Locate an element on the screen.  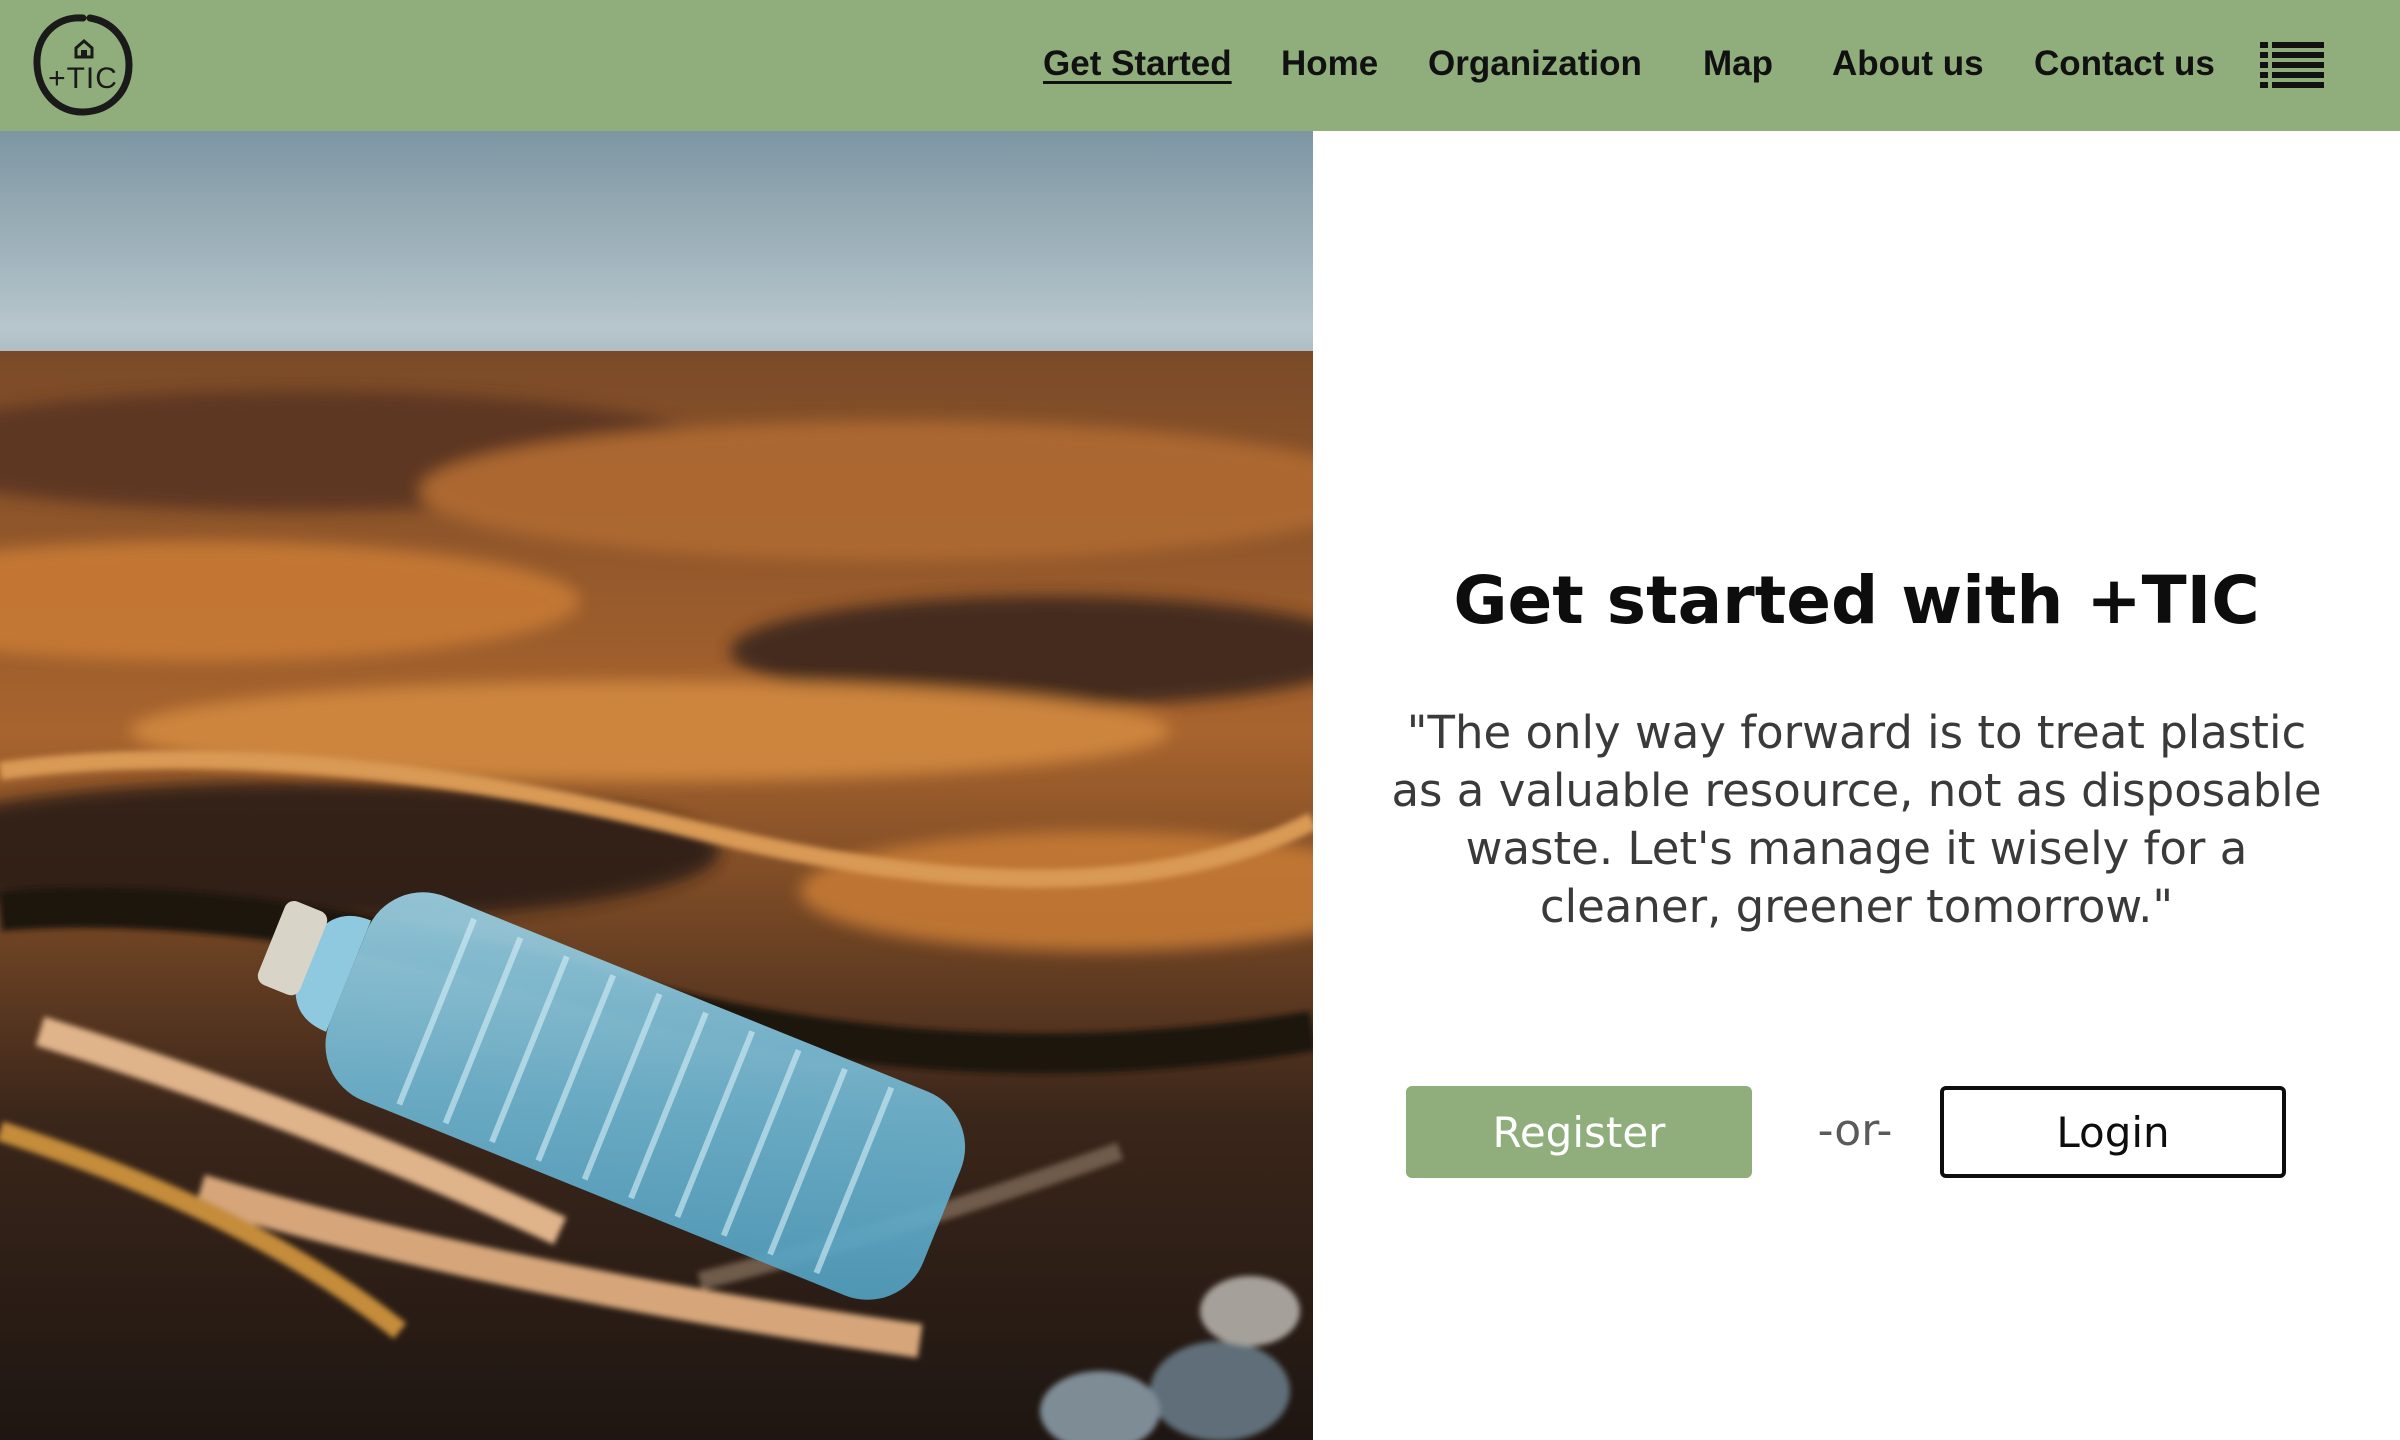
nav-organization: Organization is located at coordinates (1535, 64).